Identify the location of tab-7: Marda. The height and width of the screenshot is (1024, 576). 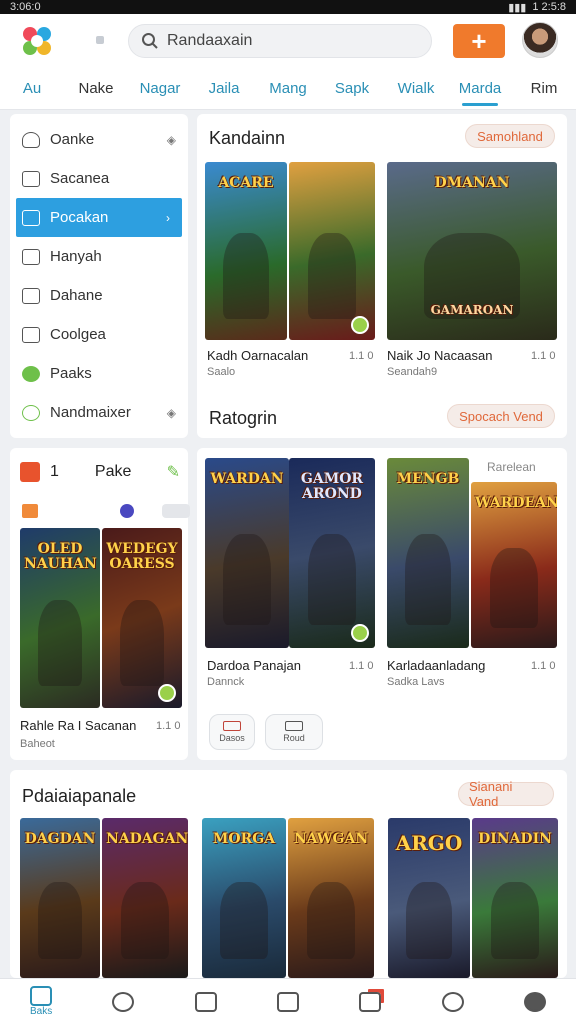
(480, 91).